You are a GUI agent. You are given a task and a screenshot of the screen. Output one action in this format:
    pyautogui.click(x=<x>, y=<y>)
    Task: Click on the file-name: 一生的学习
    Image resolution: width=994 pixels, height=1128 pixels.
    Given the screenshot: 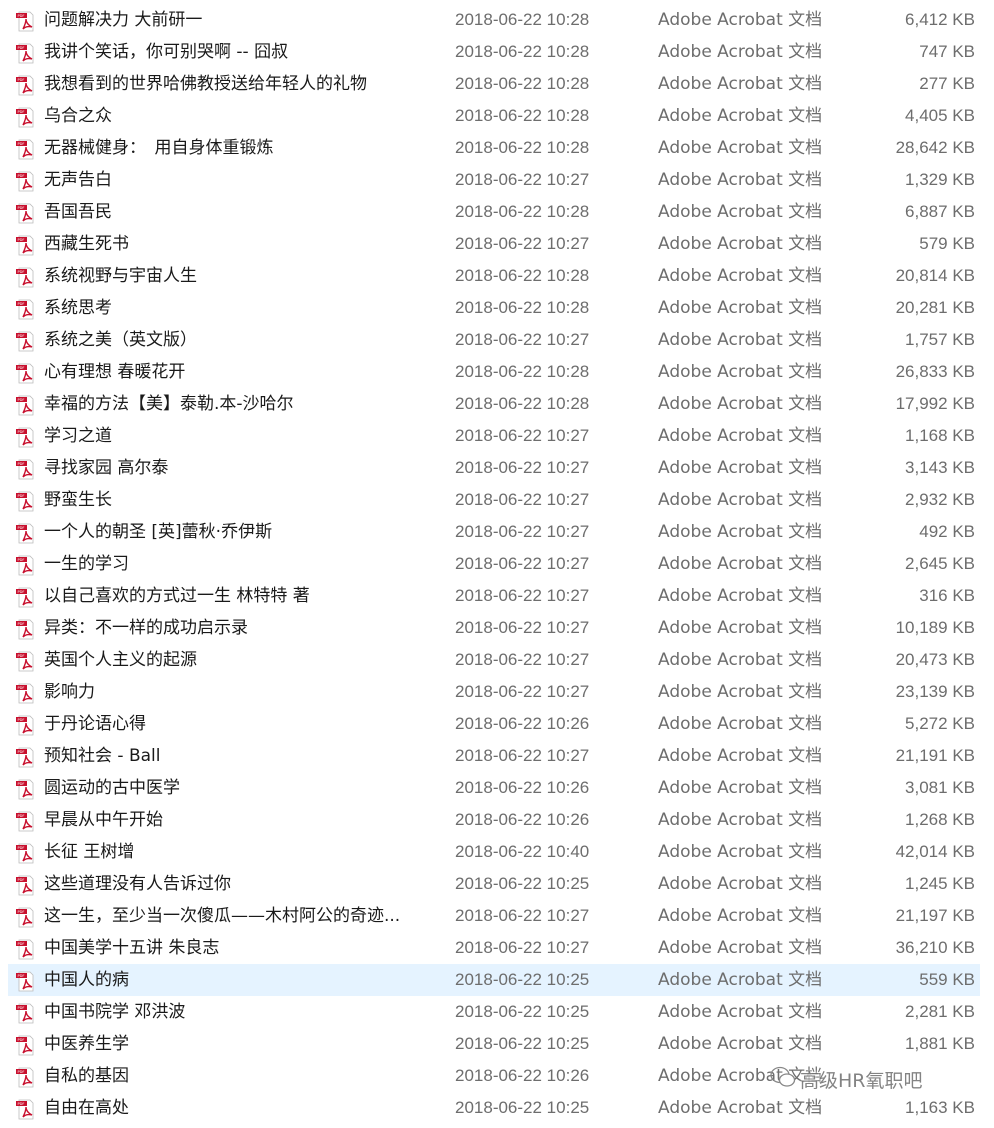 What is the action you would take?
    pyautogui.click(x=86, y=564)
    